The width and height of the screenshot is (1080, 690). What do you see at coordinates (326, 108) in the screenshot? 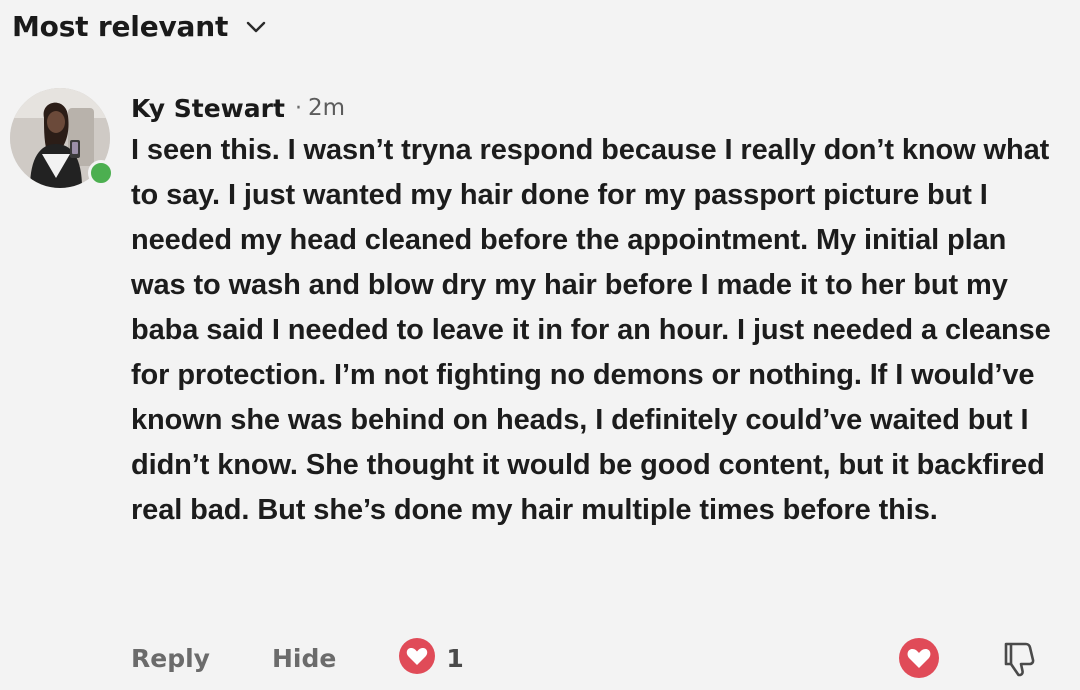
I see `comment-timestamp: 2m` at bounding box center [326, 108].